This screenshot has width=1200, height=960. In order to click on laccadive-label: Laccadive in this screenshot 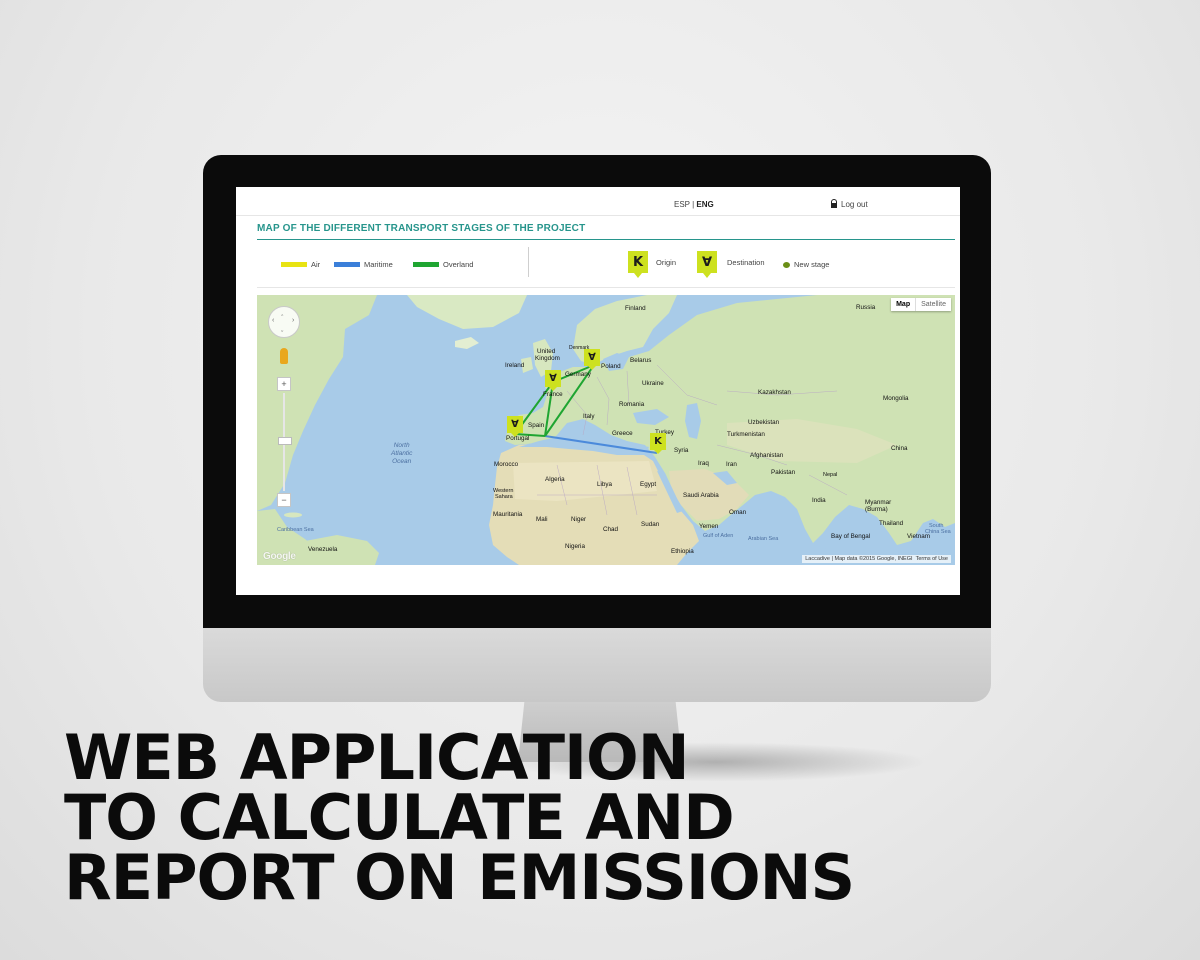, I will do `click(817, 559)`.